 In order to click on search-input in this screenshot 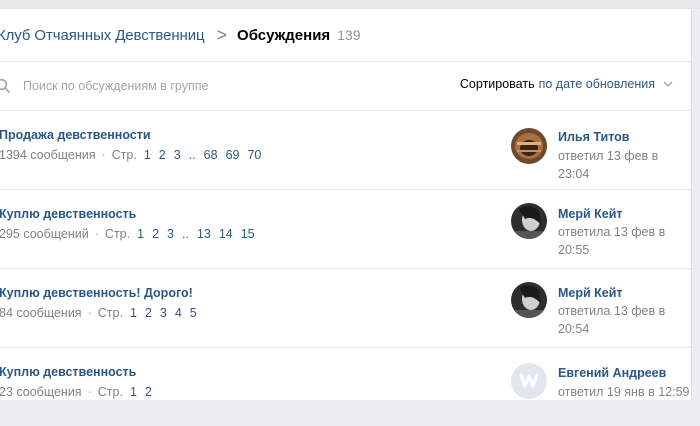, I will do `click(188, 86)`.